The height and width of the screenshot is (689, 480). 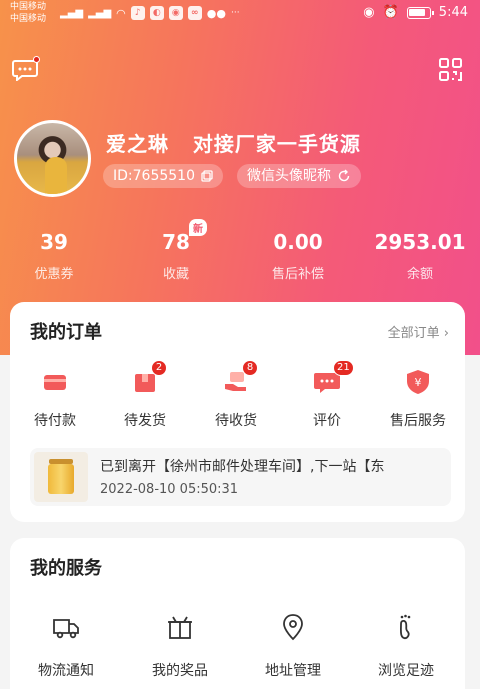 I want to click on user-id-copy: ID:7655510, so click(x=163, y=176).